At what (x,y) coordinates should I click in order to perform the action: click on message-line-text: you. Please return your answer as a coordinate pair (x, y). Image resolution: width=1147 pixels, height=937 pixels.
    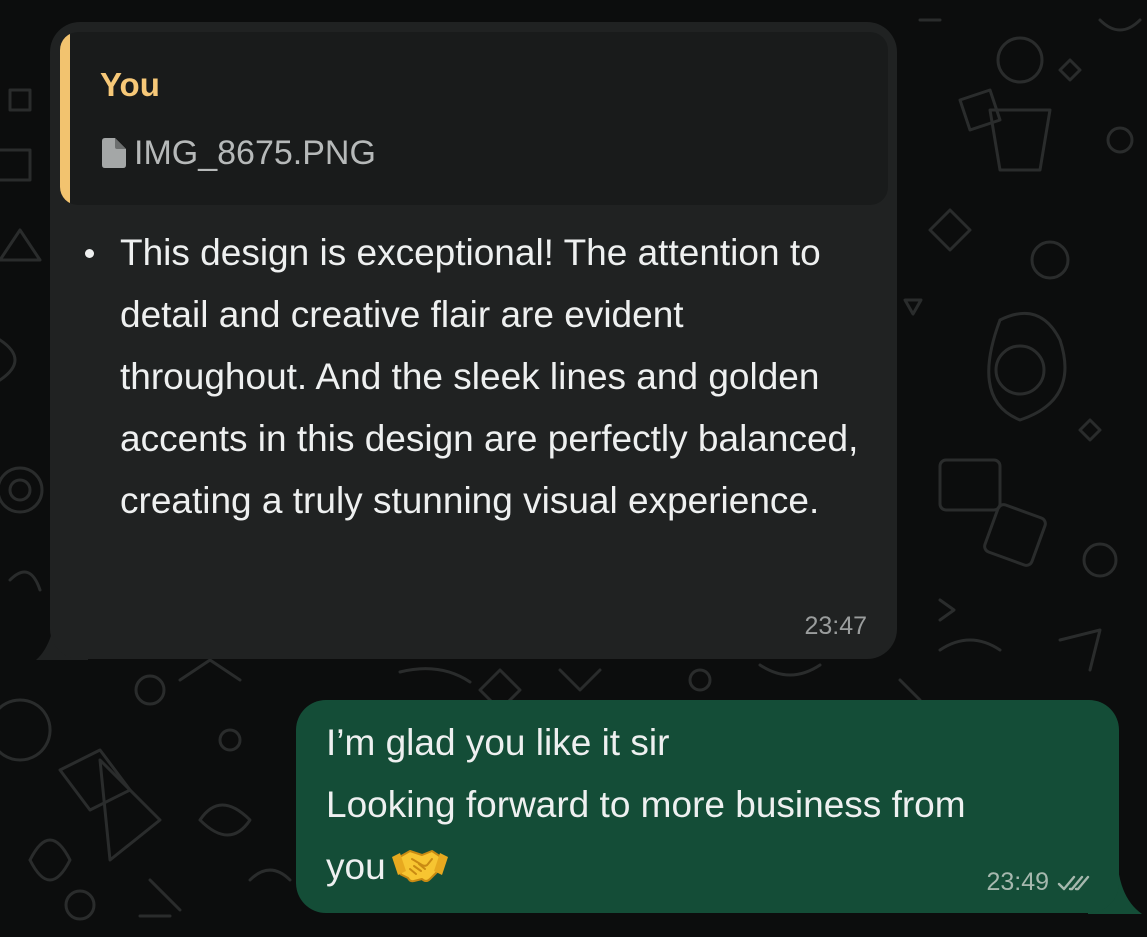
    Looking at the image, I should click on (356, 866).